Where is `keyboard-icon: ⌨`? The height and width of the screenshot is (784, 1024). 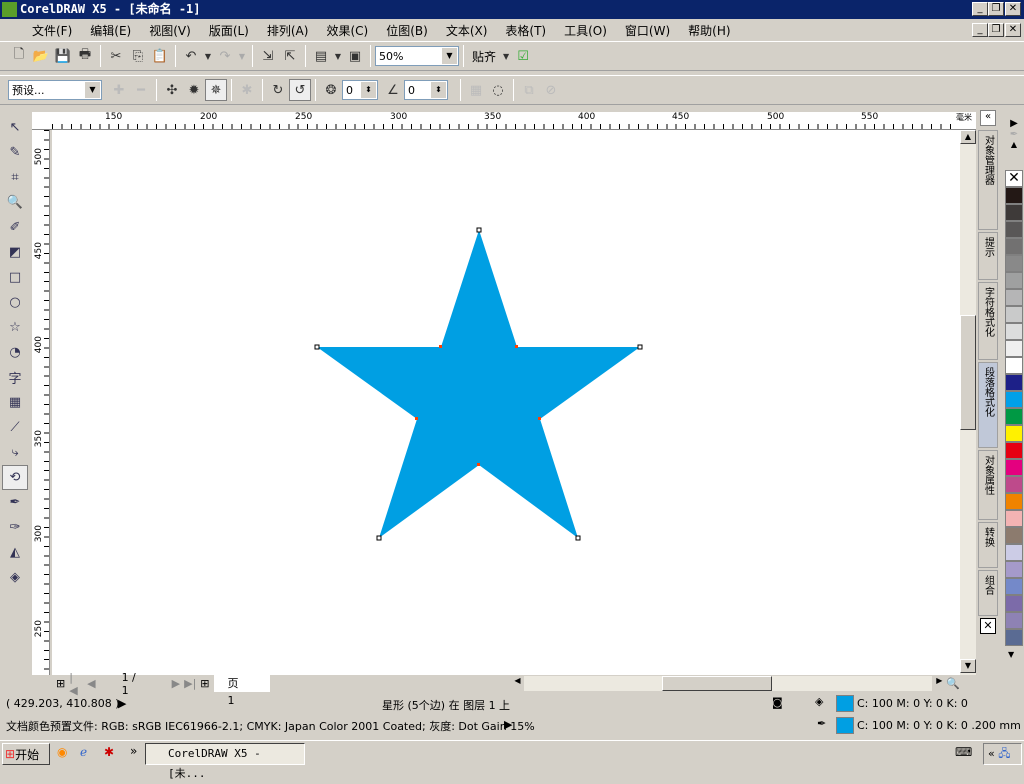
keyboard-icon: ⌨ is located at coordinates (963, 752).